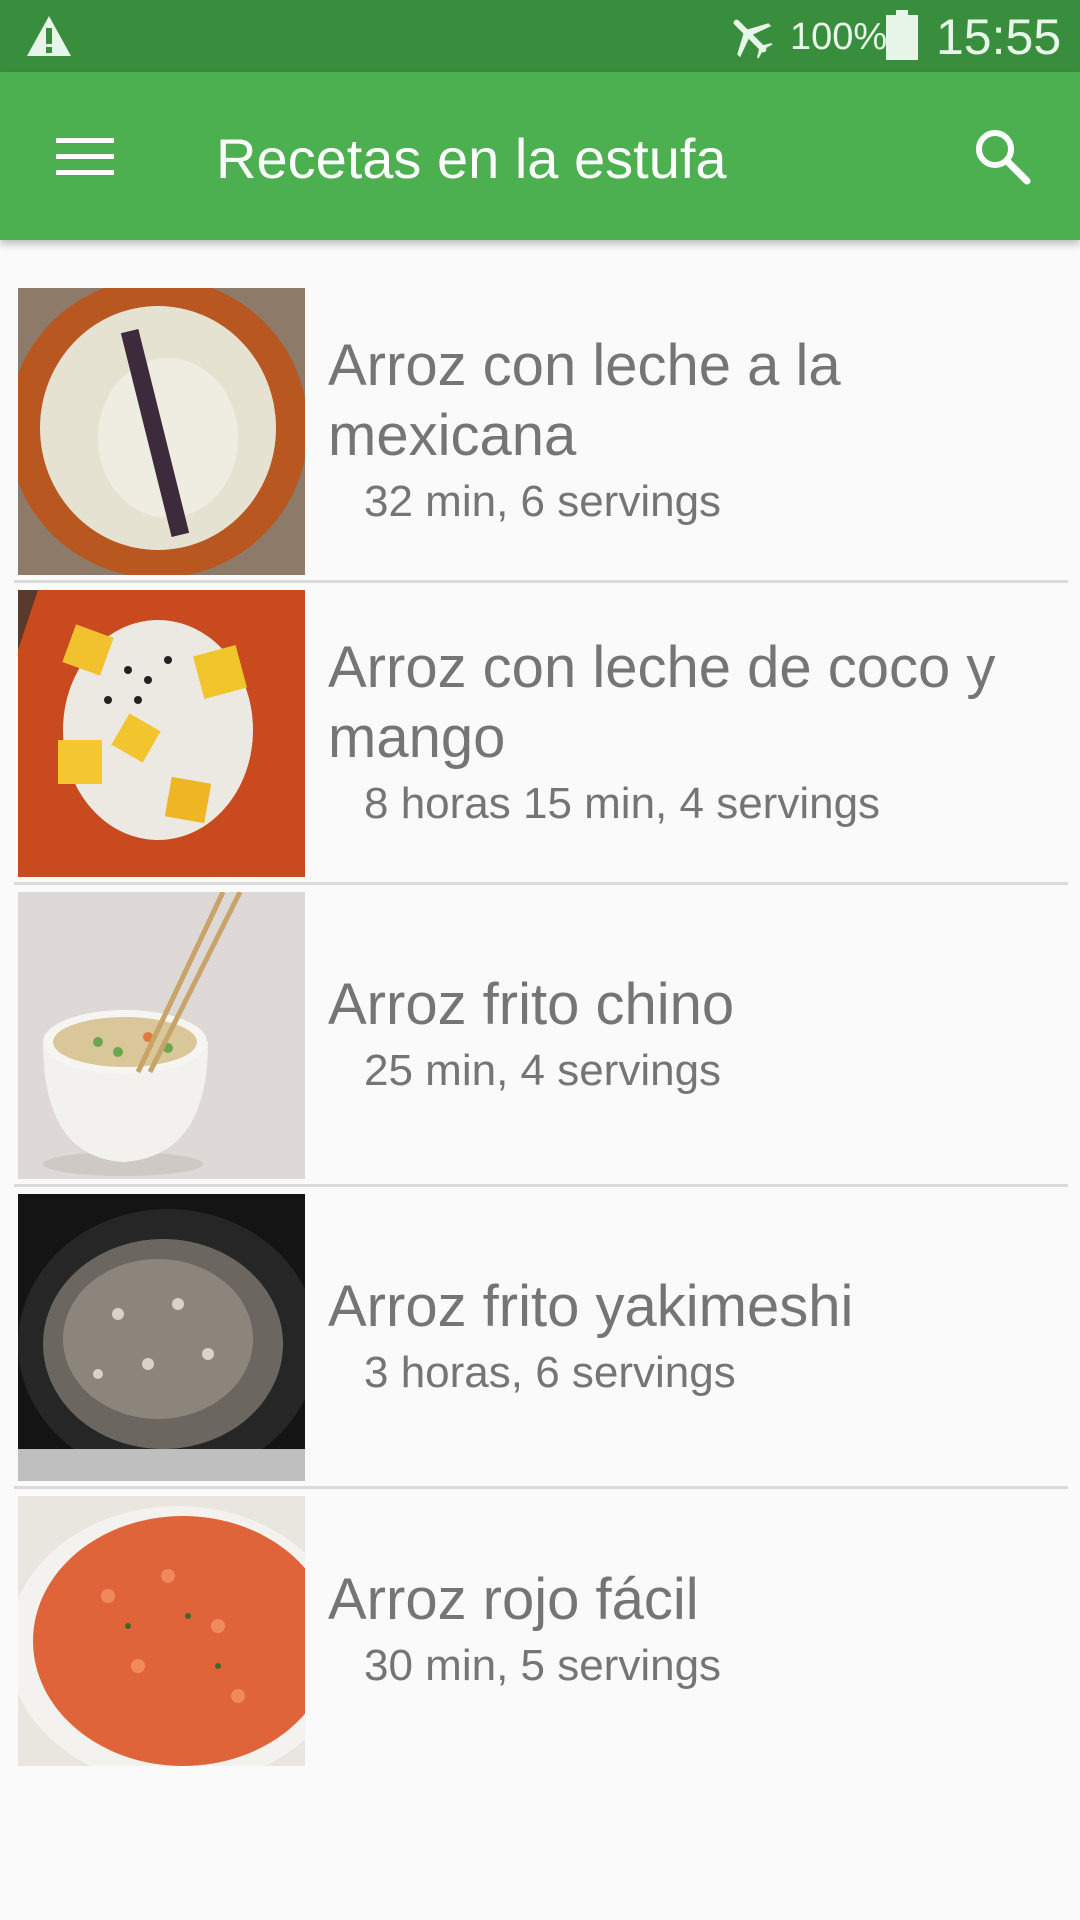 This screenshot has height=1920, width=1080. I want to click on search-button, so click(1002, 156).